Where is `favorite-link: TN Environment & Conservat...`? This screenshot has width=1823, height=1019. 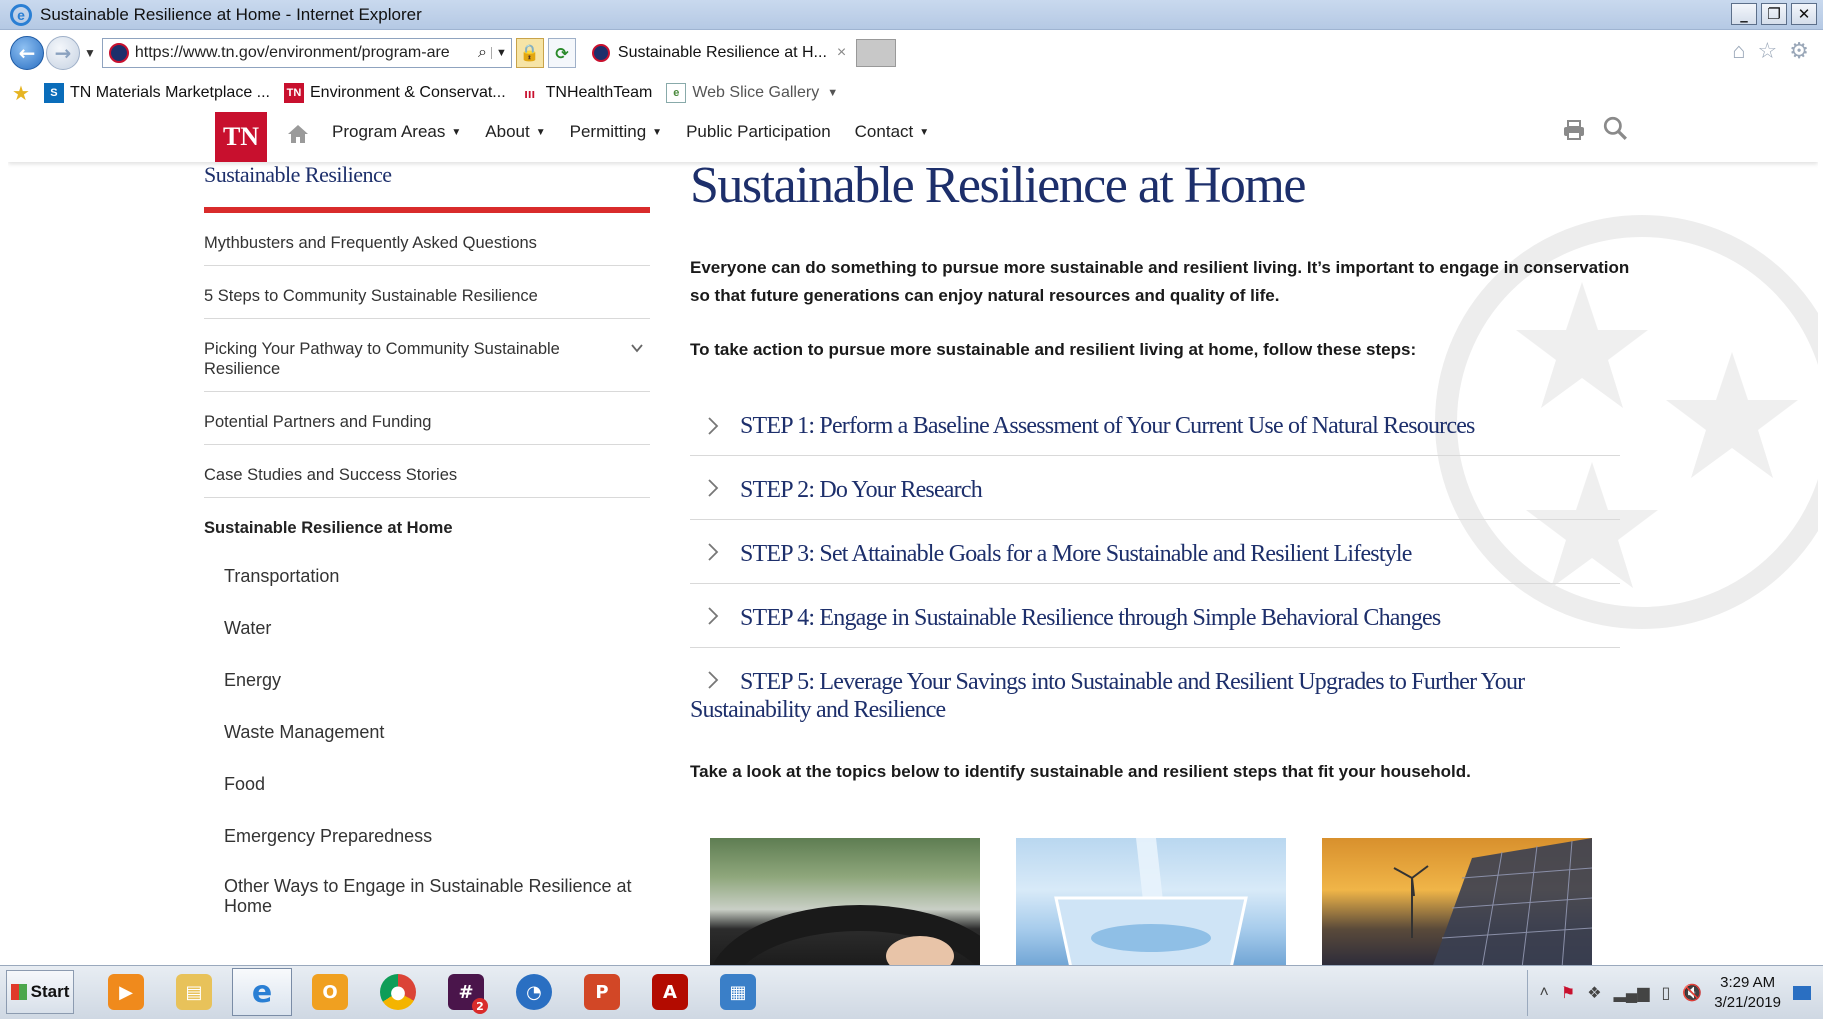
favorite-link: TN Environment & Conservat... is located at coordinates (395, 93).